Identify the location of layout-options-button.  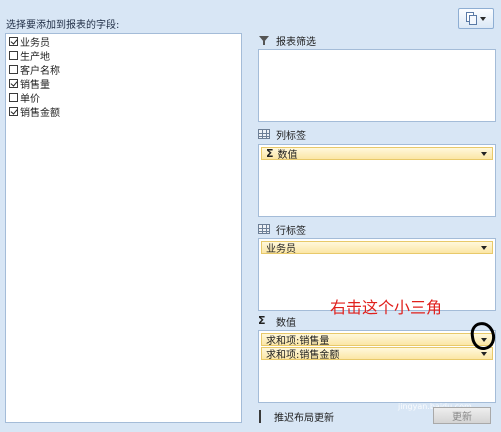
(476, 18).